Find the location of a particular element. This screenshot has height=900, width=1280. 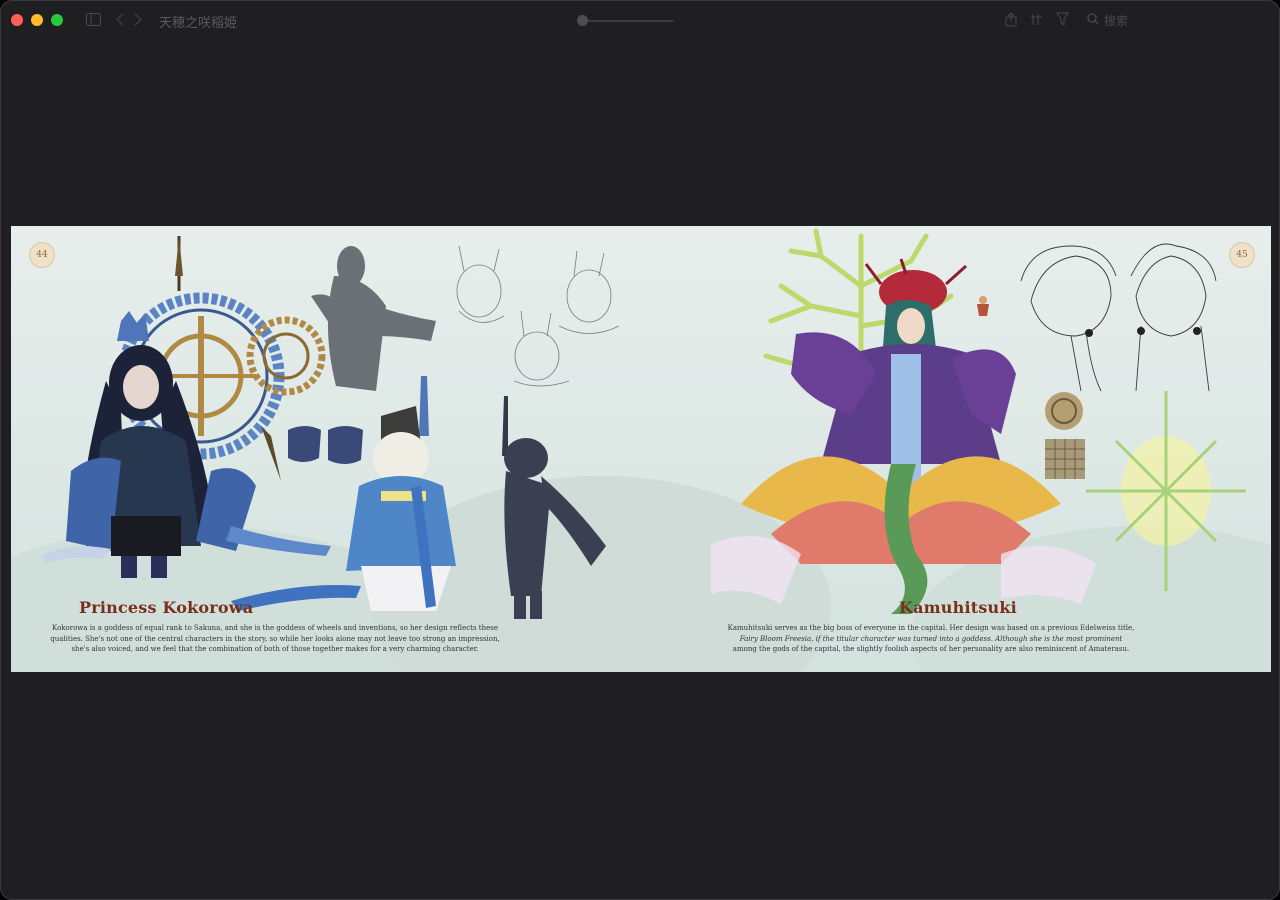

ornament-pattern-swatches is located at coordinates (1065, 435).